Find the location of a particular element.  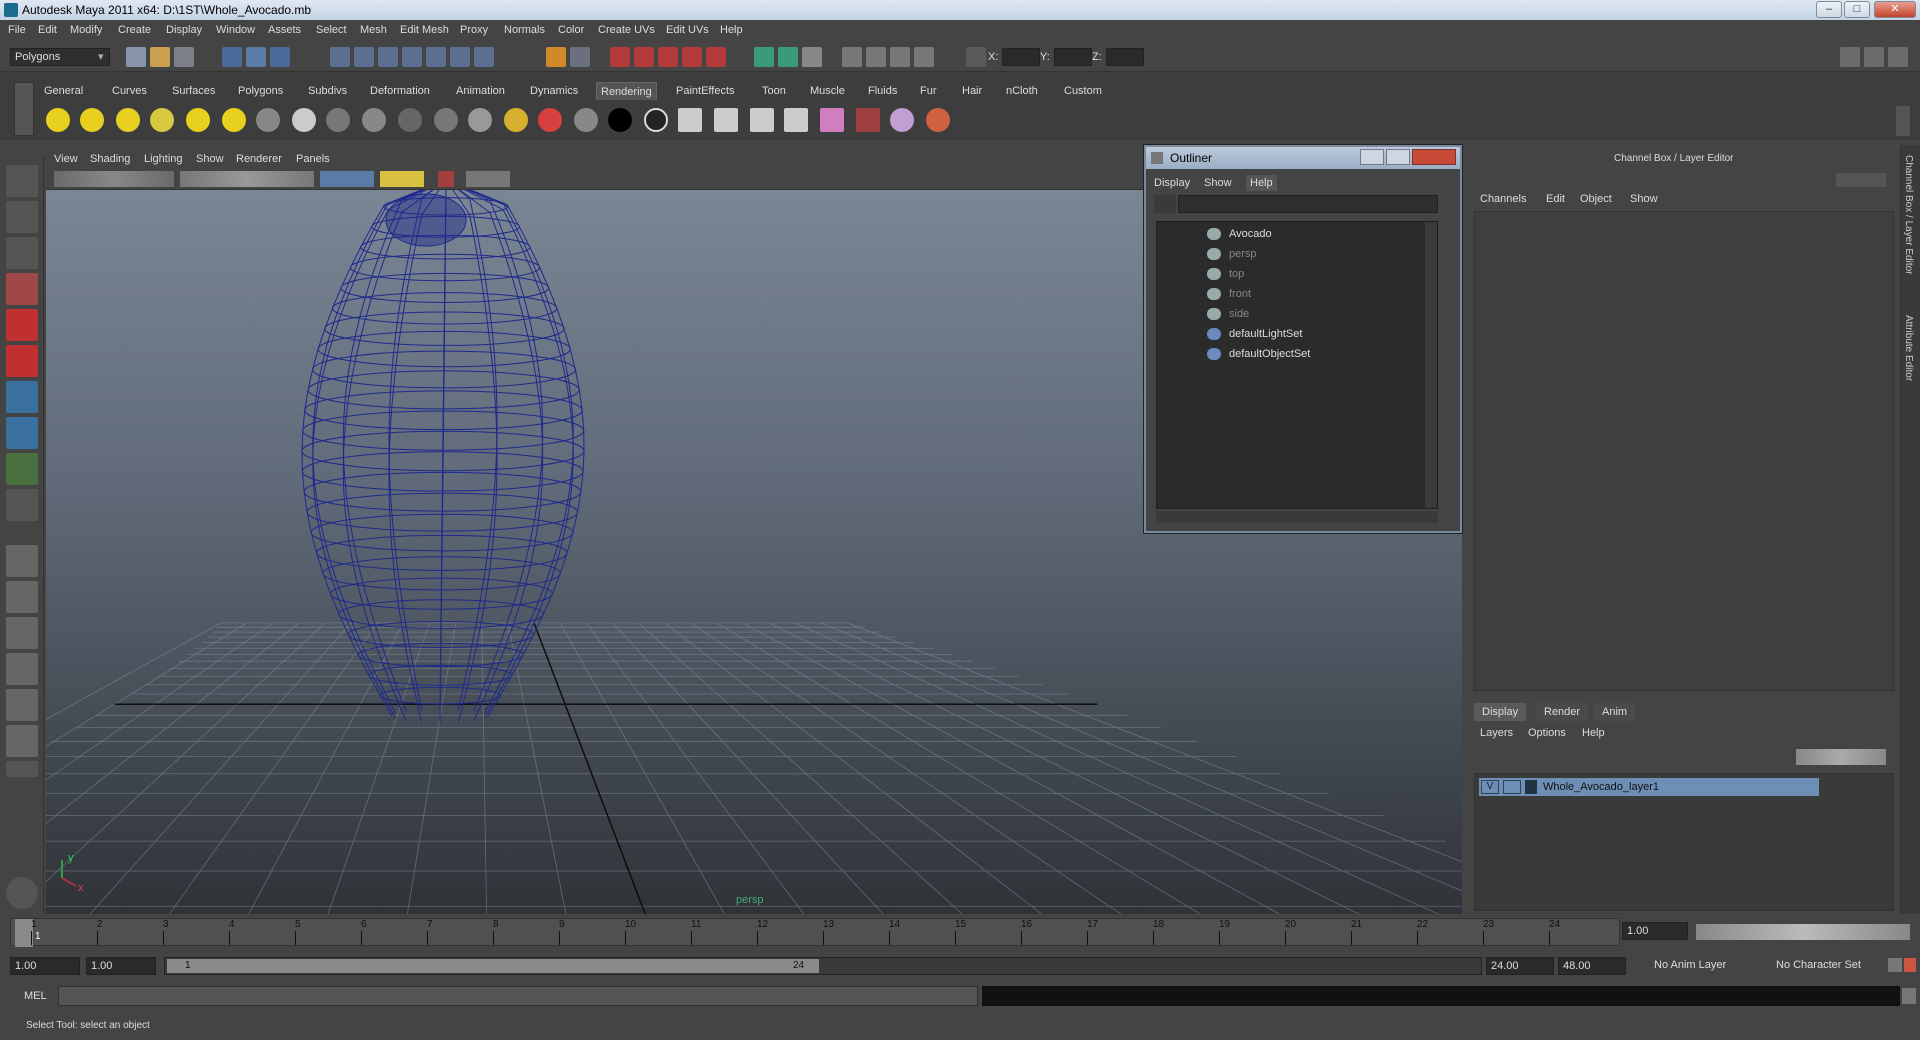

layer-tab-anim: Anim is located at coordinates (1615, 712).